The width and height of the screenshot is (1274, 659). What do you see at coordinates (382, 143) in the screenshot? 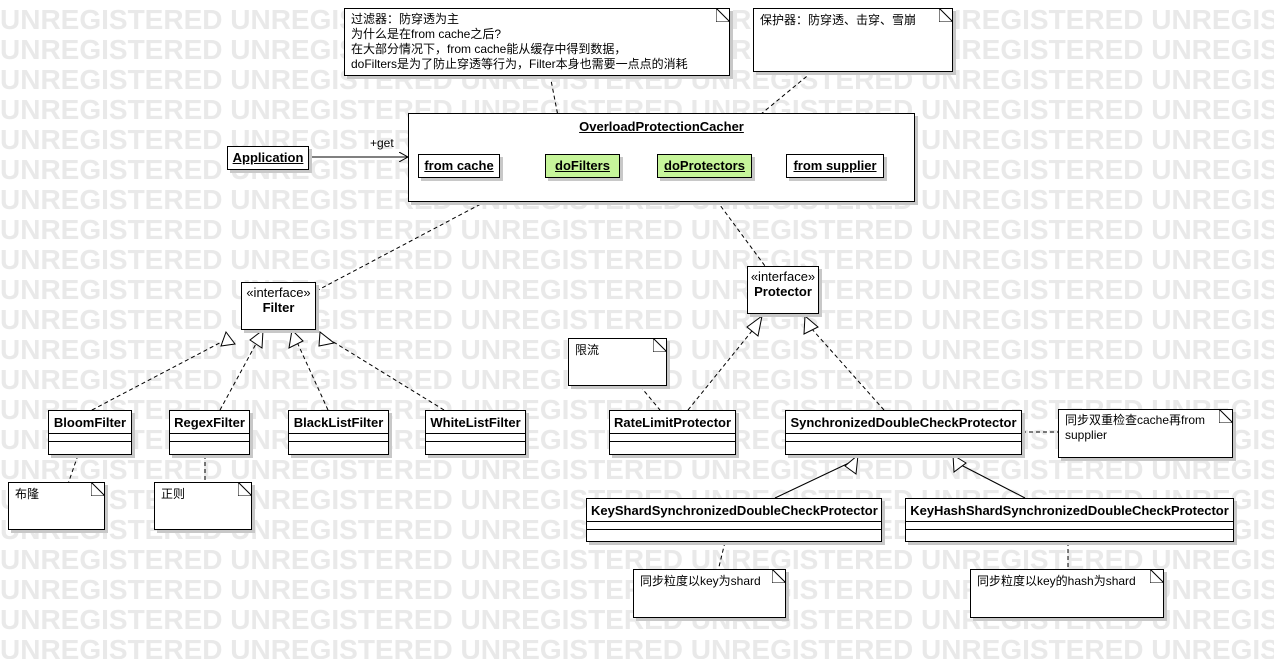
I see `get-label: +get` at bounding box center [382, 143].